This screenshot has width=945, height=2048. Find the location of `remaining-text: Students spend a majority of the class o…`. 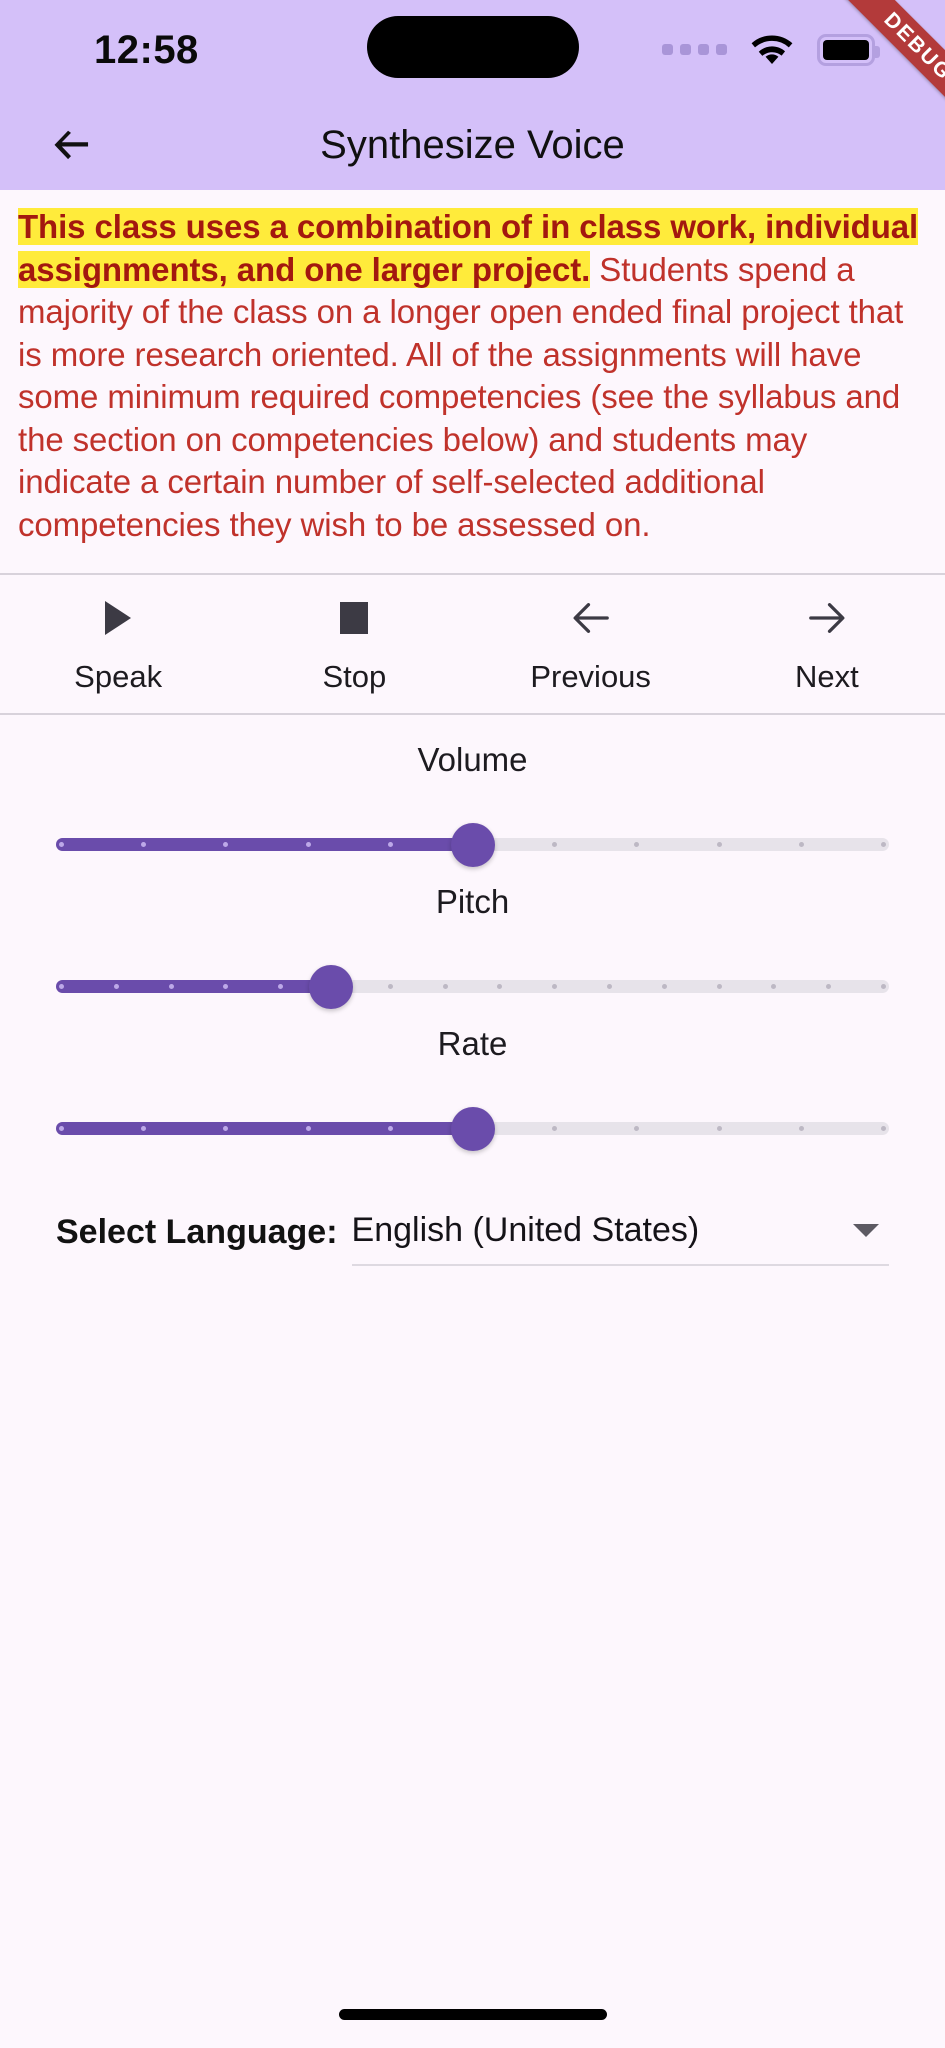

remaining-text: Students spend a majority of the class o… is located at coordinates (461, 396).